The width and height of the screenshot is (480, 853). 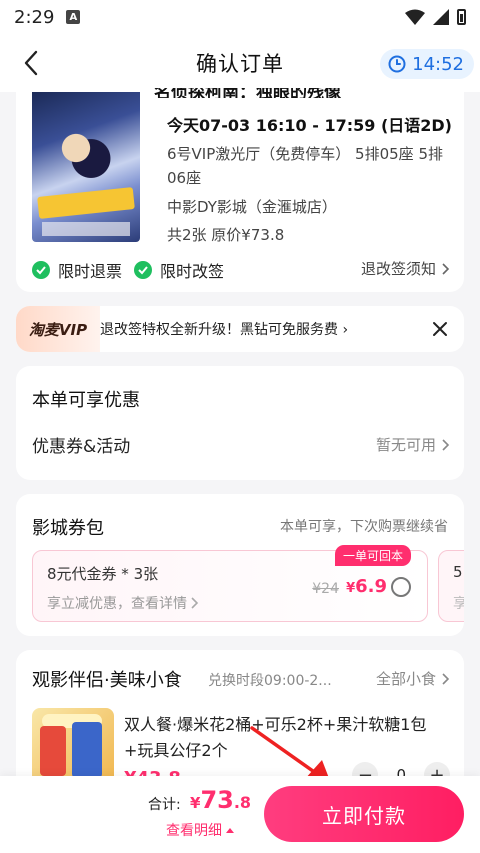 I want to click on movie-title: 名侦探柯南：独眼的残像, so click(x=247, y=93).